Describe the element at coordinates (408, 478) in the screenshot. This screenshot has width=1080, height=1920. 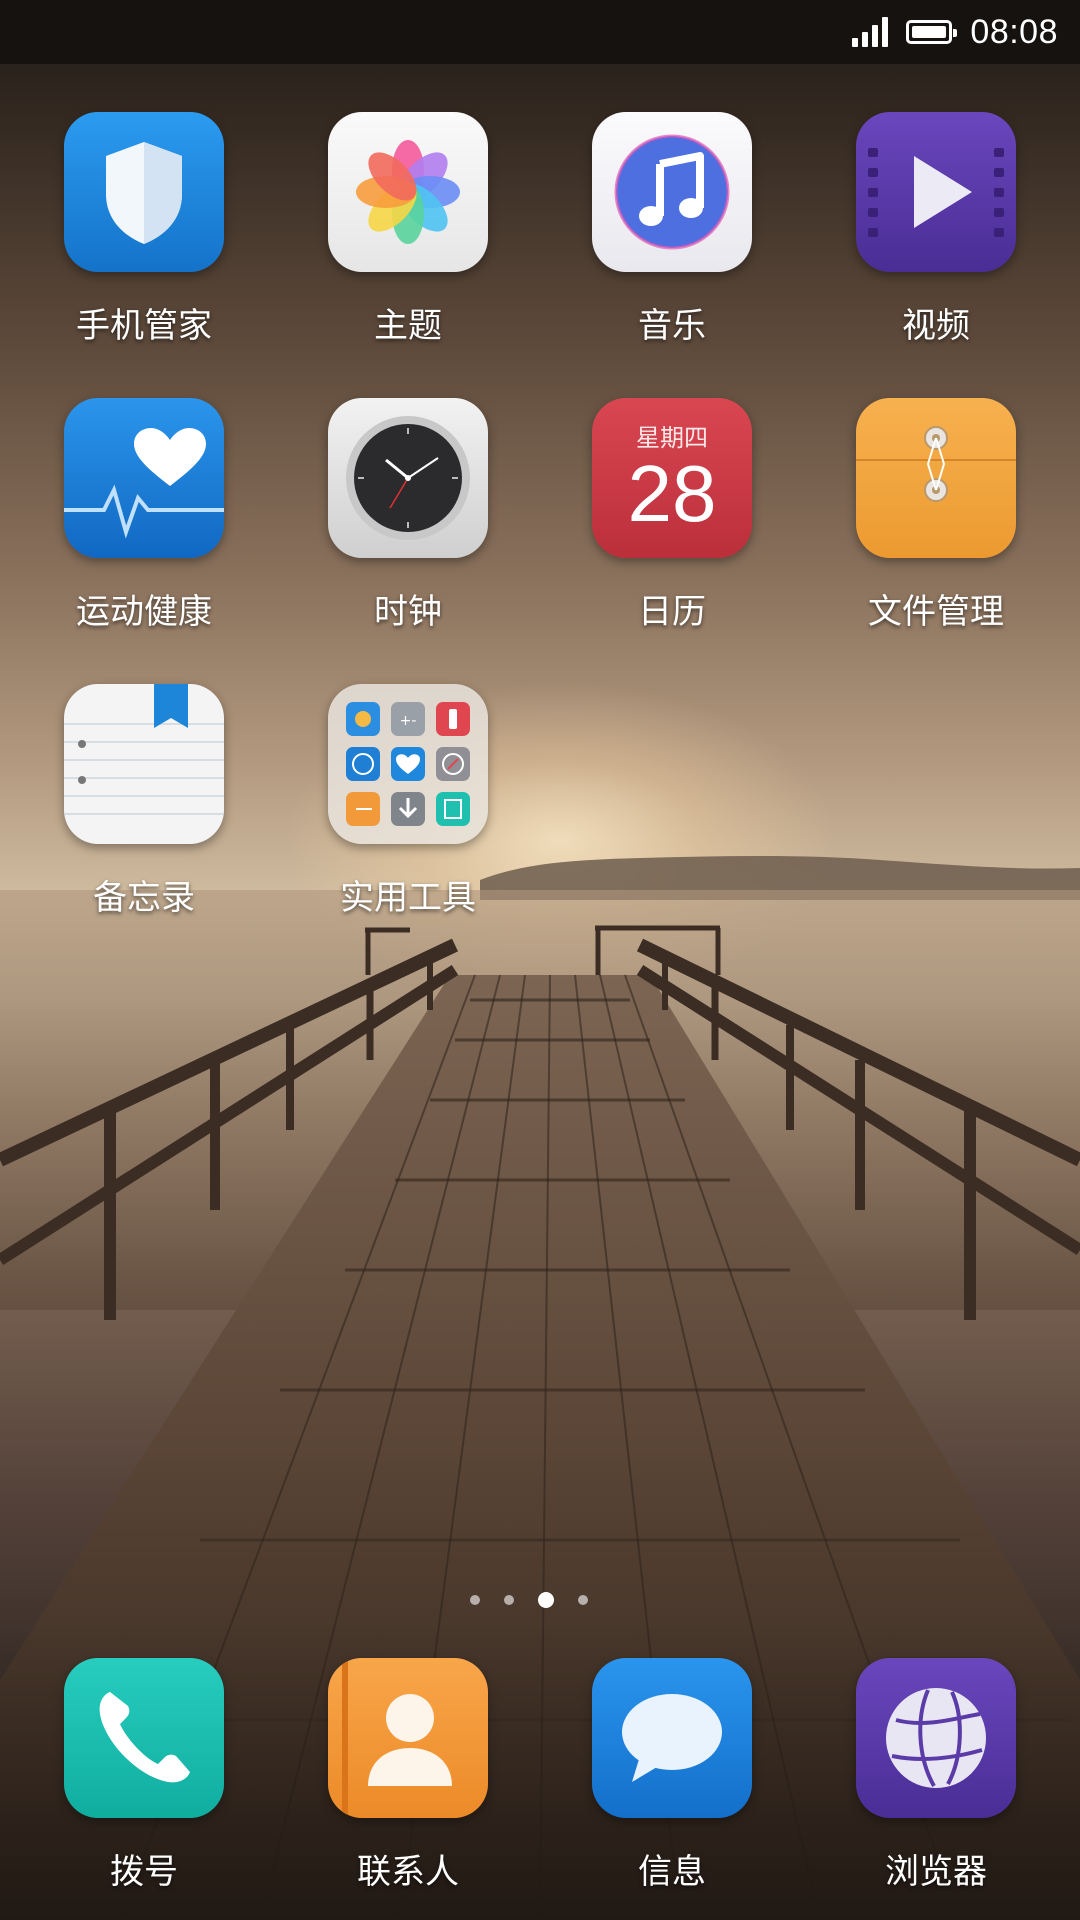
I see `clock-icon` at that location.